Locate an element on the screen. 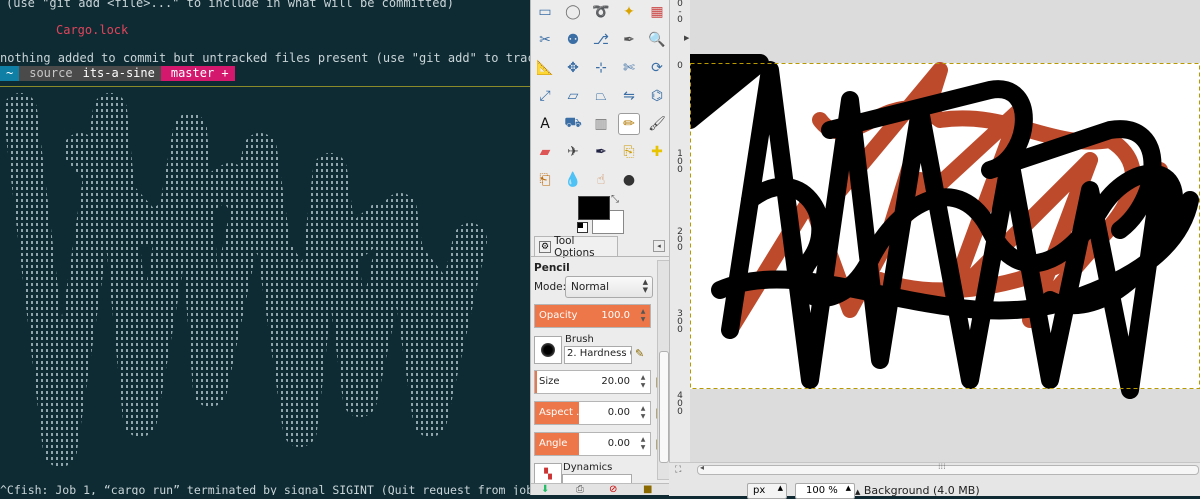 Image resolution: width=1200 pixels, height=499 pixels. swap-colors-icon: ⤡ is located at coordinates (615, 199).